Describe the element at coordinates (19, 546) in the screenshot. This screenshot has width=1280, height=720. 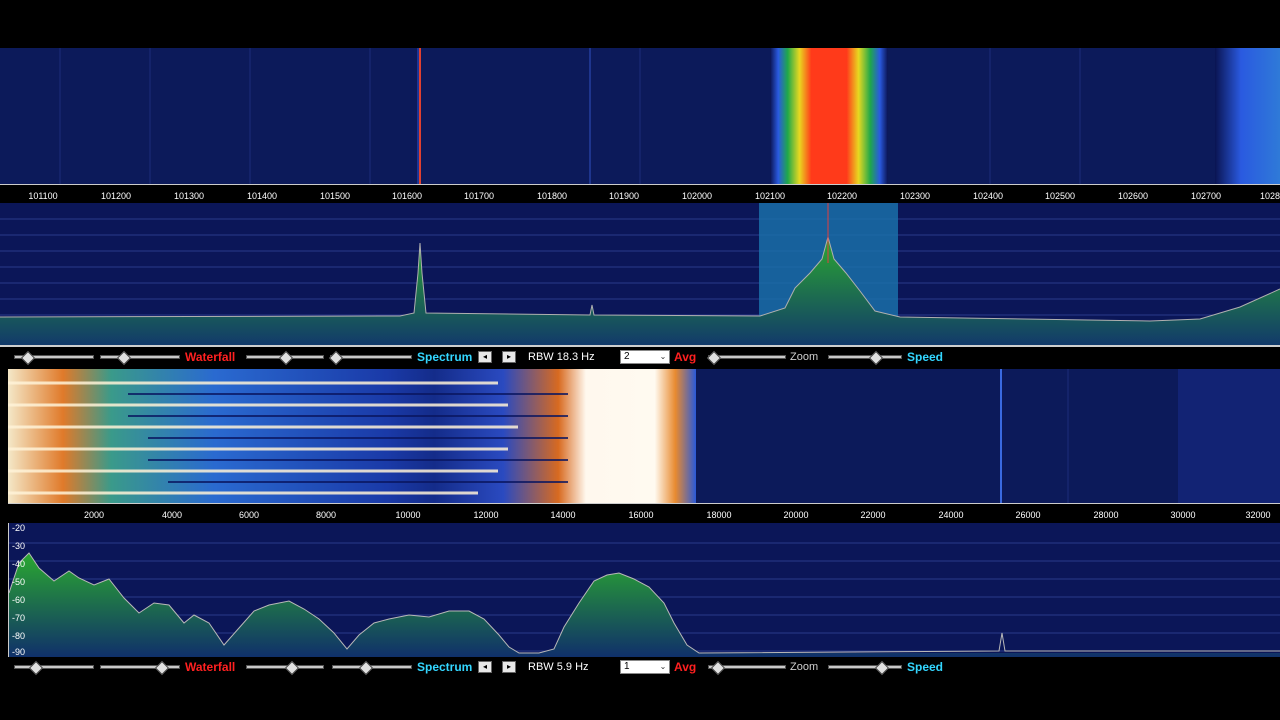
I see `audio-db-label: -30` at that location.